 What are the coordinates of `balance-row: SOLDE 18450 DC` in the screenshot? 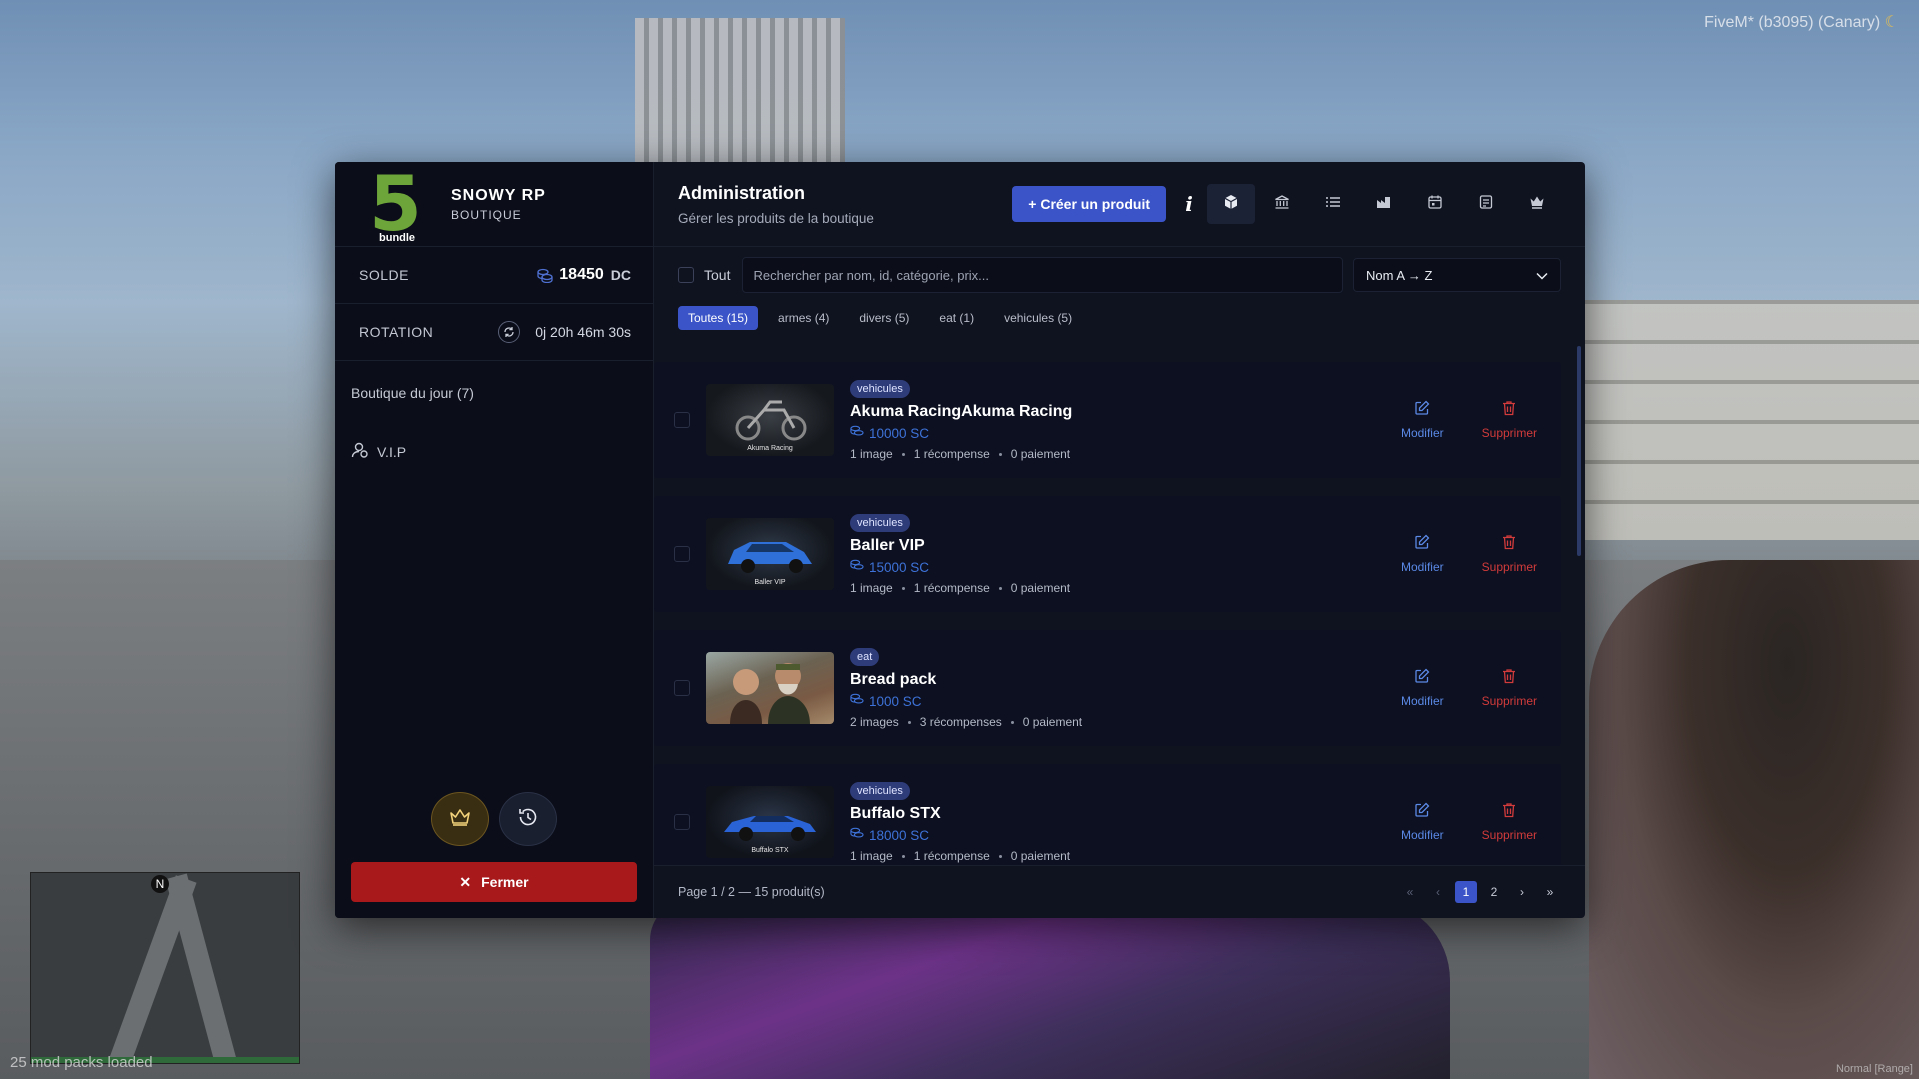 It's located at (494, 275).